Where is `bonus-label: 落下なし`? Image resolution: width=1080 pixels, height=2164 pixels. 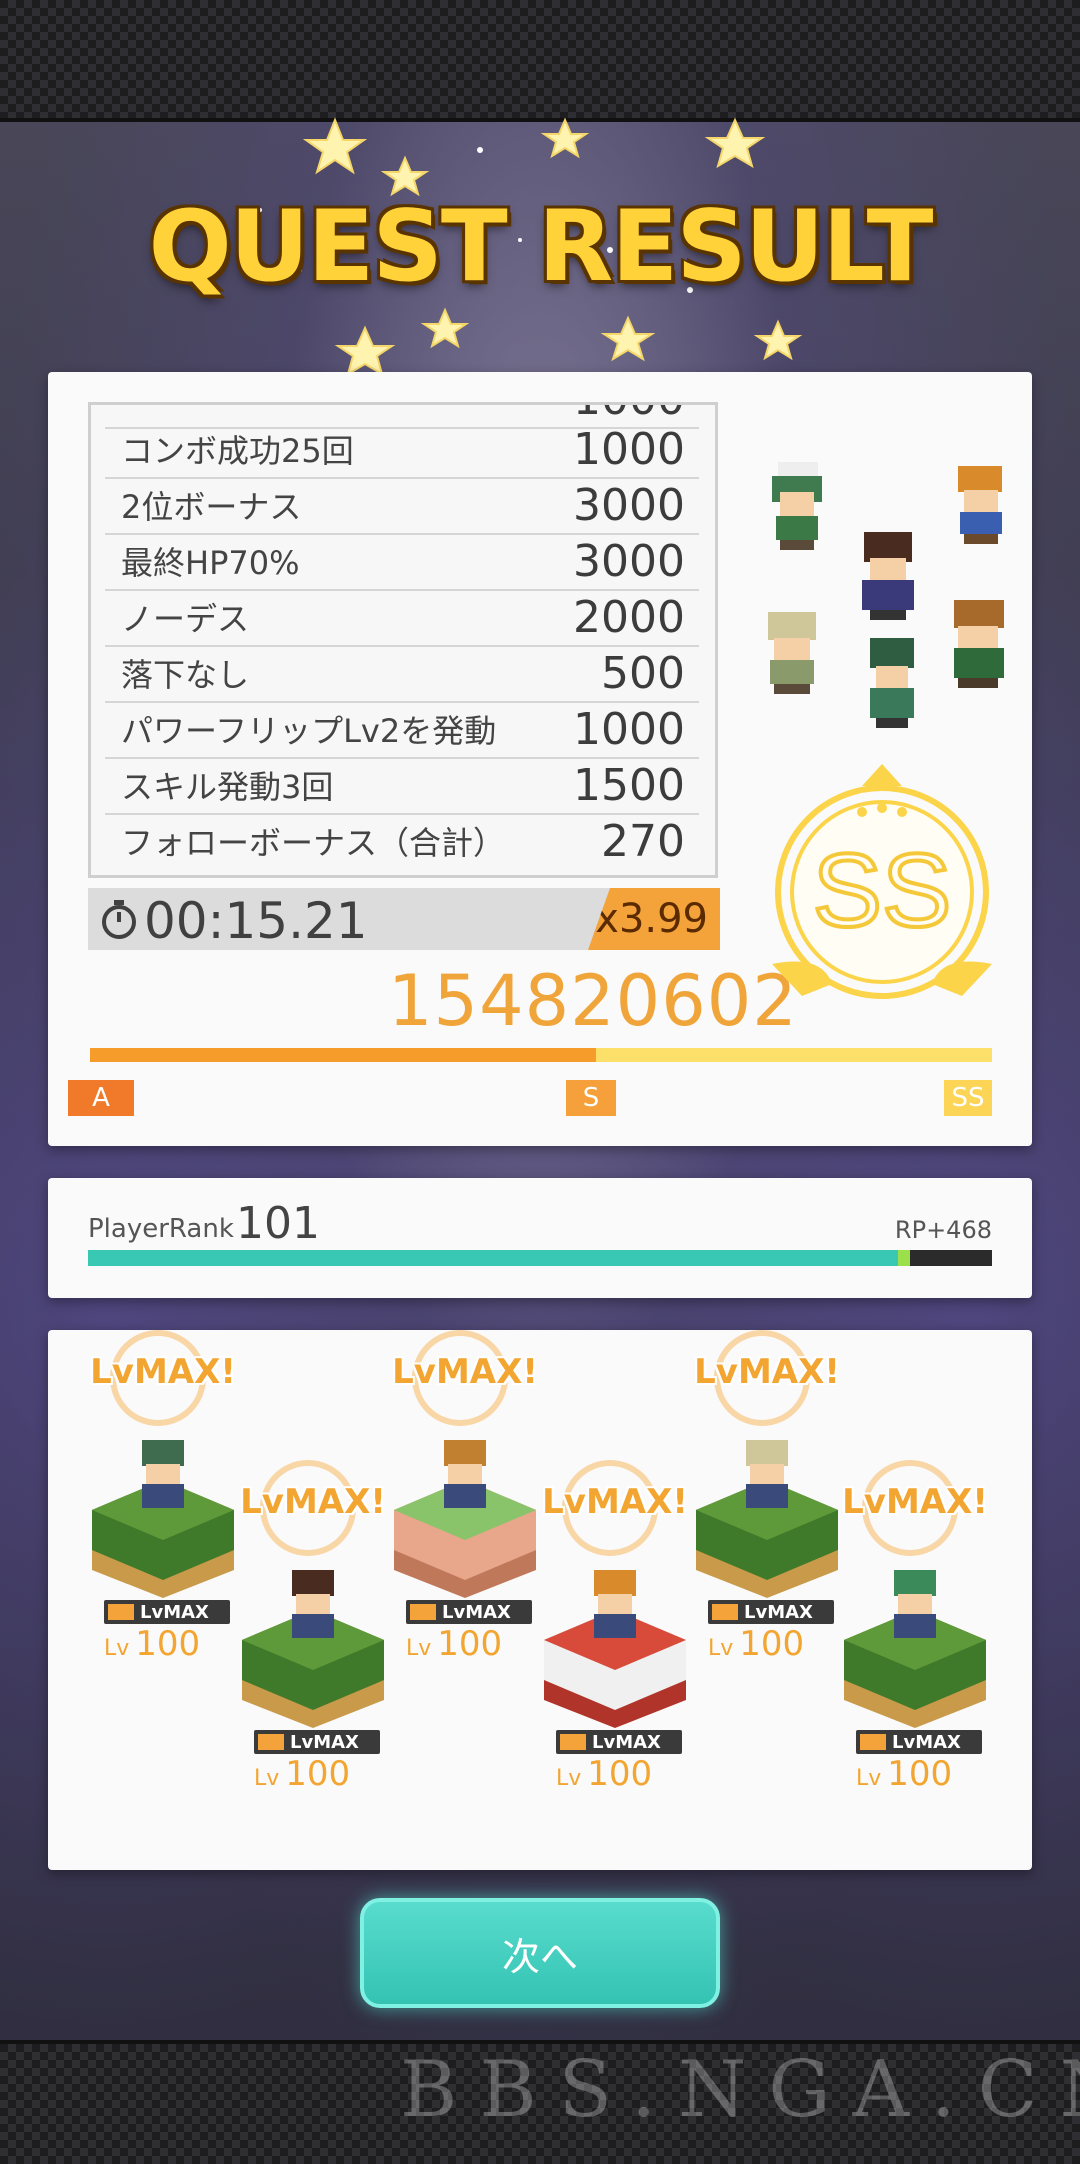
bonus-label: 落下なし is located at coordinates (185, 675).